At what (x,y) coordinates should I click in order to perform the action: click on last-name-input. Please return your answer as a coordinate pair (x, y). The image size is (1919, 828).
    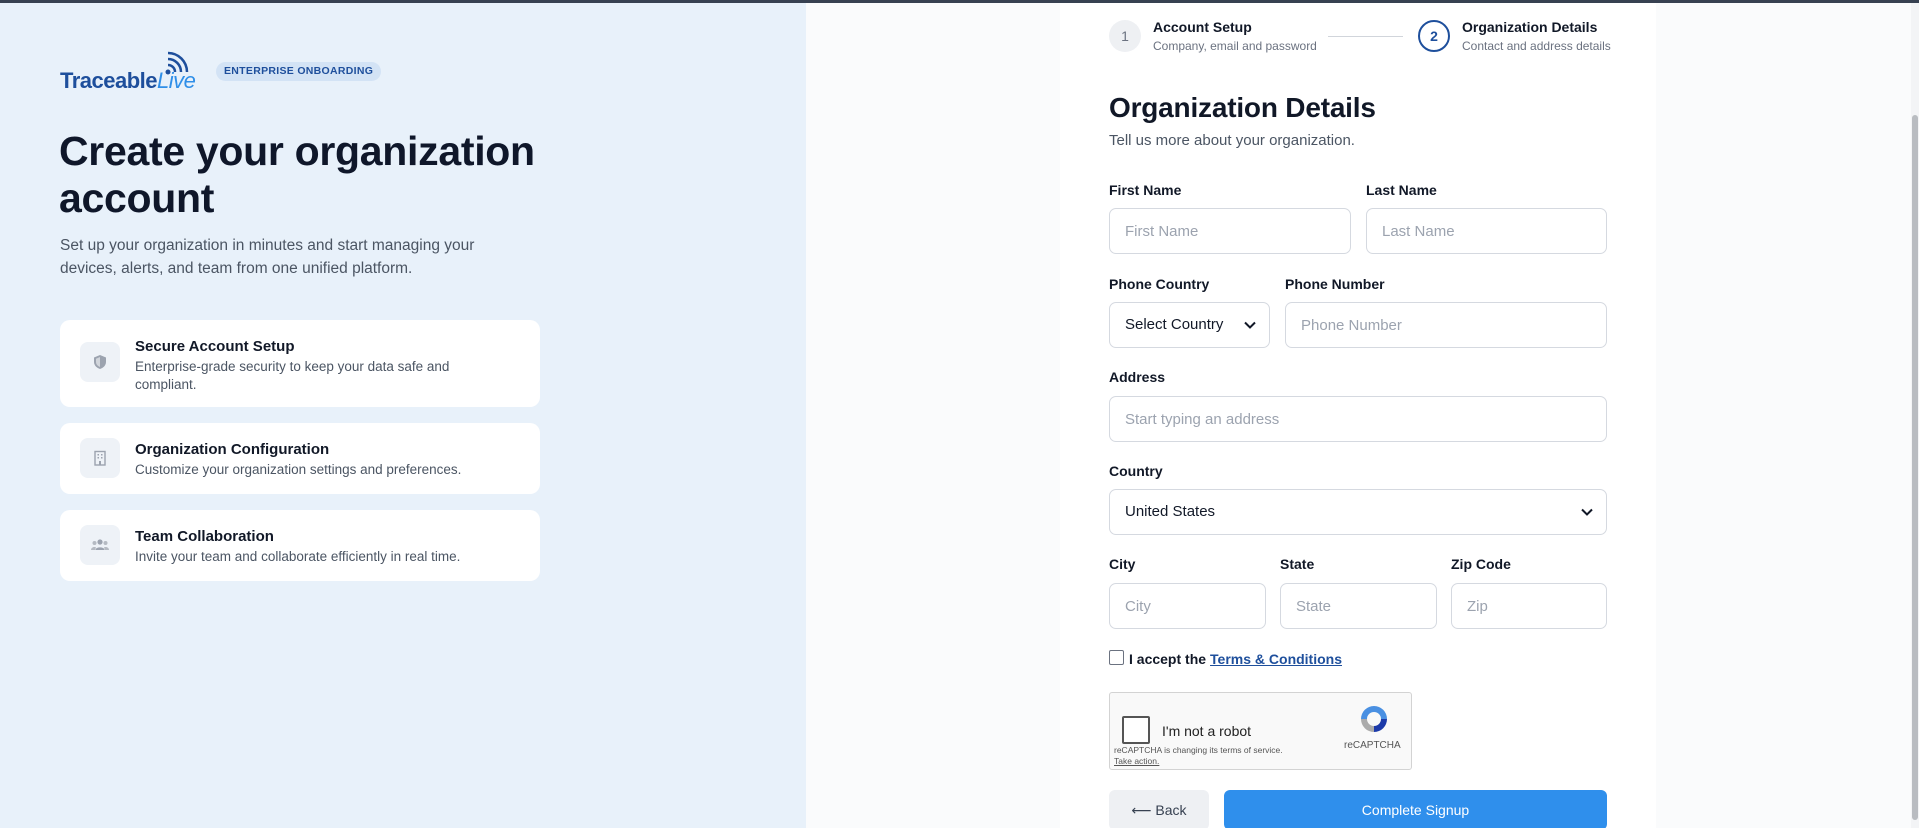
    Looking at the image, I should click on (1486, 231).